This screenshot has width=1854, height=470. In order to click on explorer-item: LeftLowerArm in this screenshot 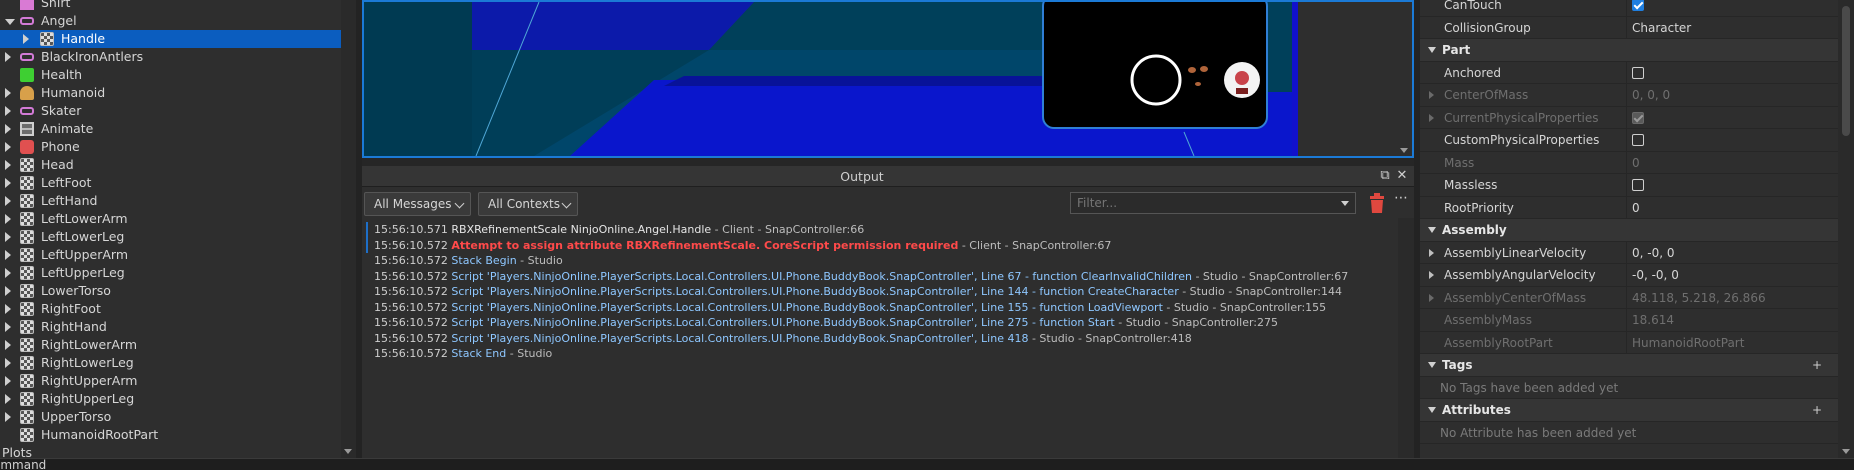, I will do `click(170, 219)`.